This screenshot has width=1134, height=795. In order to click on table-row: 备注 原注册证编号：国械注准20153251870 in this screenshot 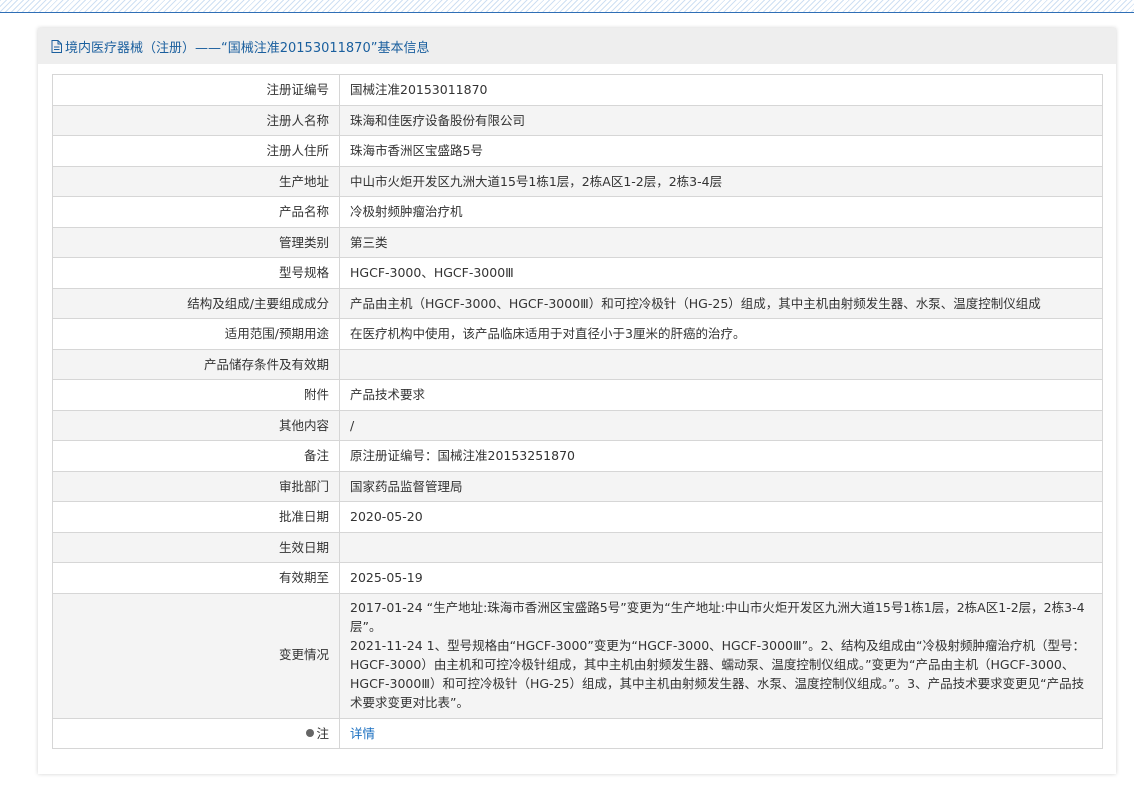, I will do `click(577, 456)`.